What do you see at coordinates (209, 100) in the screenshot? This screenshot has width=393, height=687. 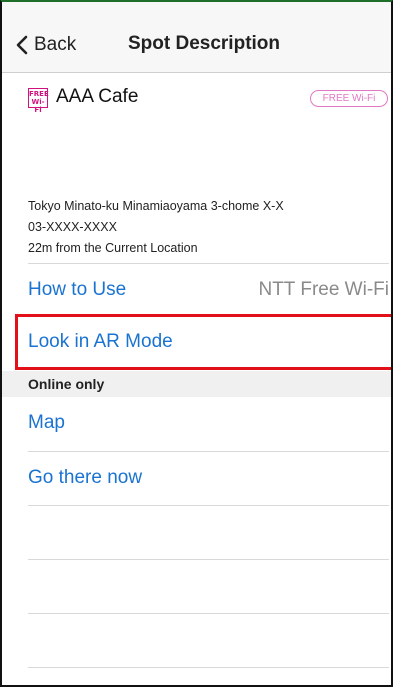 I see `spot-header: FREE Wi-Fi AAA Cafe FREE Wi-Fi` at bounding box center [209, 100].